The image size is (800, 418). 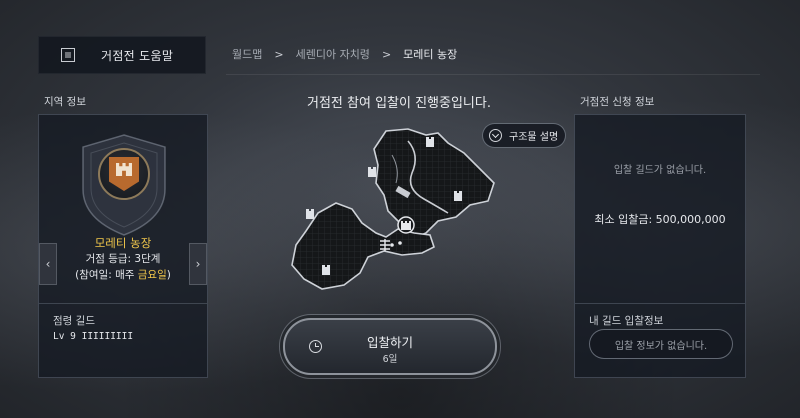 What do you see at coordinates (660, 219) in the screenshot?
I see `minimum-bid: 최소 입찰금: 500,000,000` at bounding box center [660, 219].